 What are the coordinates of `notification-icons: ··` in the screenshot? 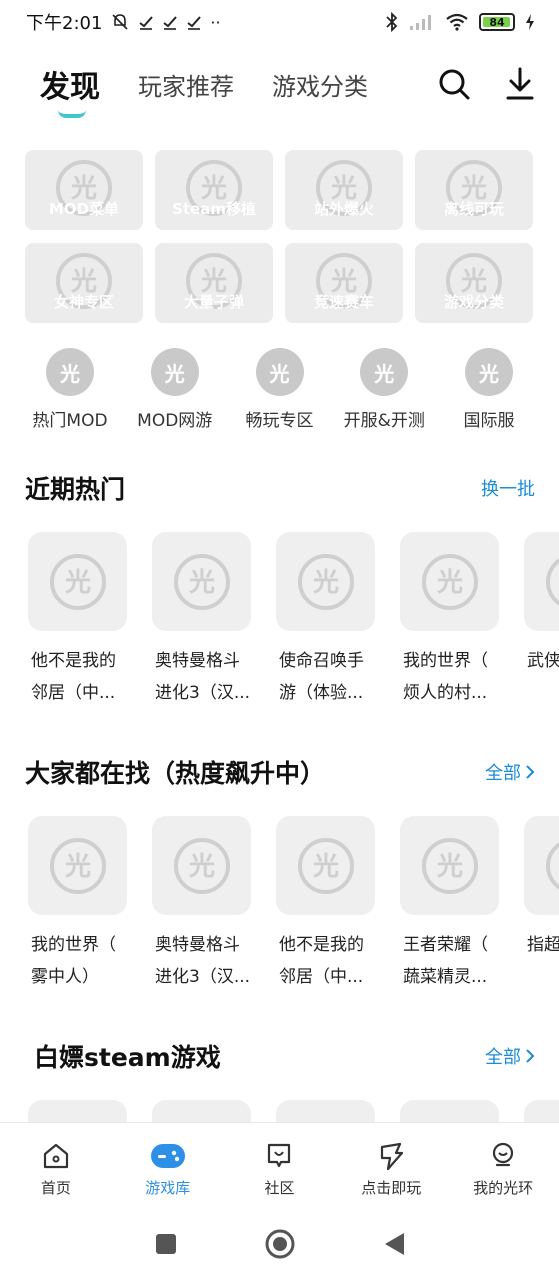 It's located at (165, 22).